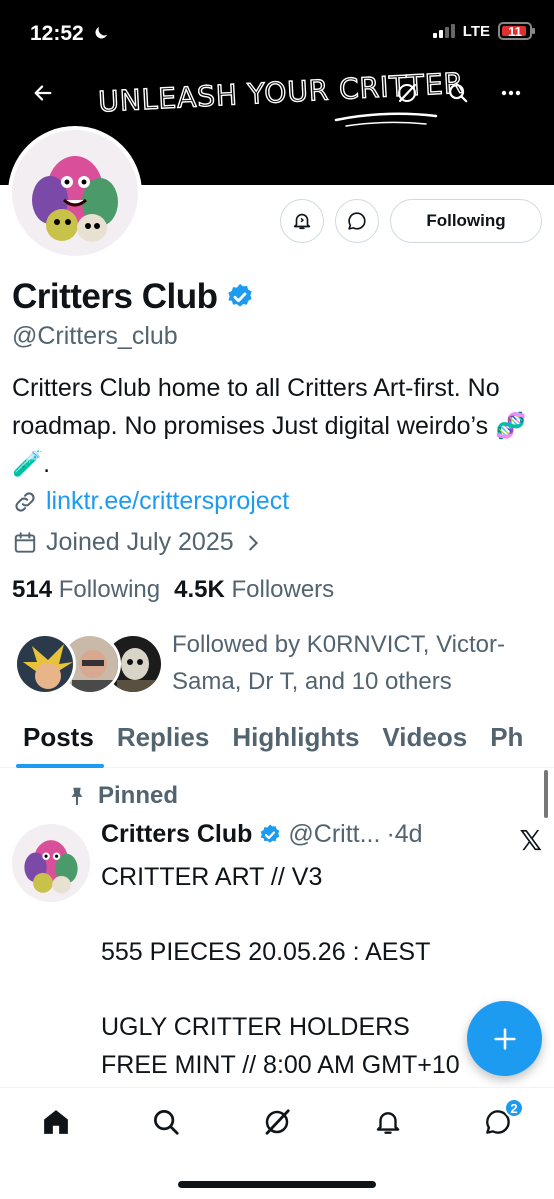 The height and width of the screenshot is (1199, 554). I want to click on post-author-avatar, so click(51, 863).